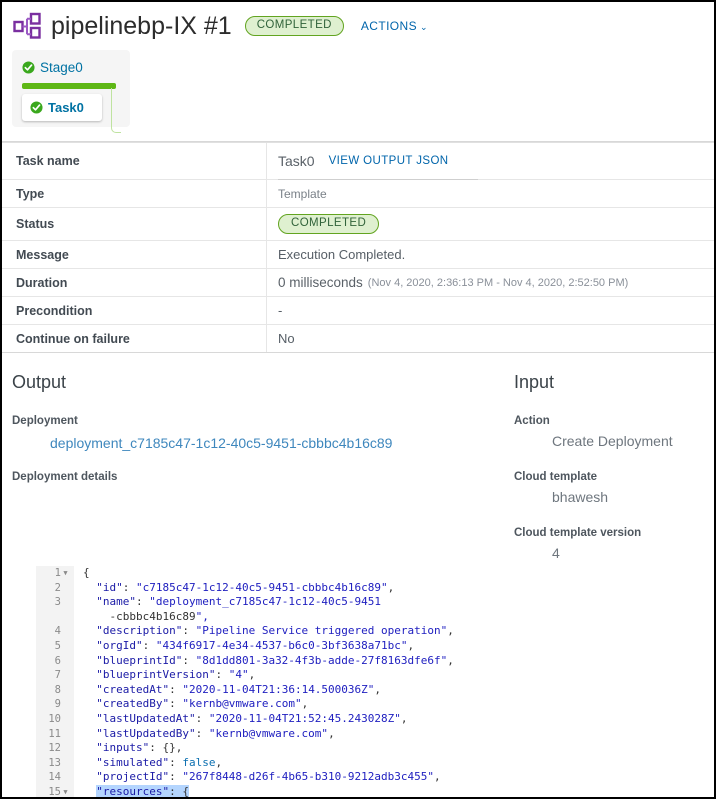 Image resolution: width=716 pixels, height=799 pixels. I want to click on duration-value: 0 milliseconds, so click(320, 282).